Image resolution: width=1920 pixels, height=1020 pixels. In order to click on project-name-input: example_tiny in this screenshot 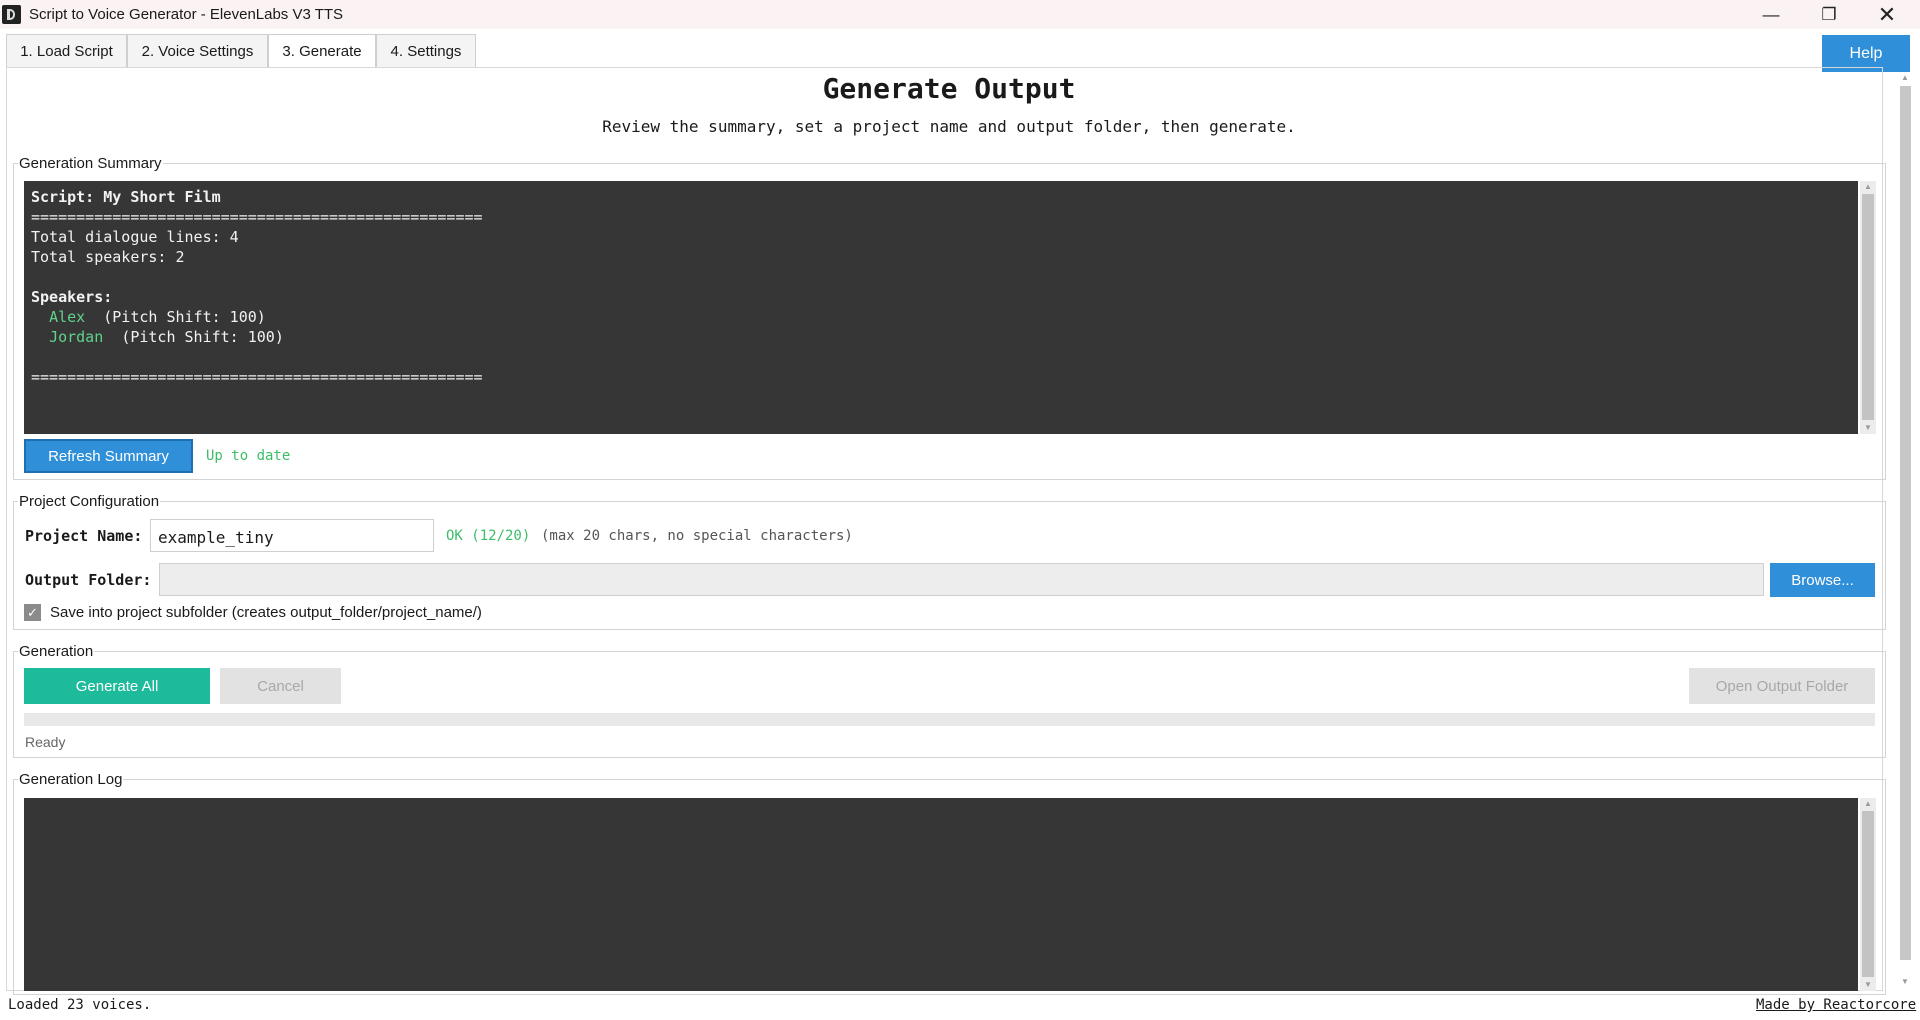, I will do `click(292, 535)`.